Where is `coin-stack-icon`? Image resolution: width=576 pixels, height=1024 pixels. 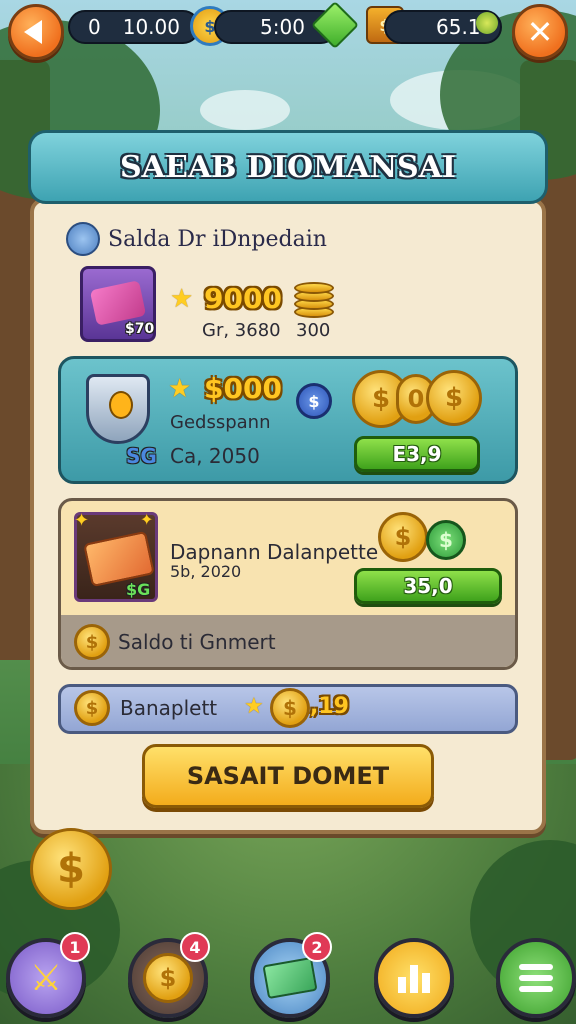 coin-stack-icon is located at coordinates (314, 302).